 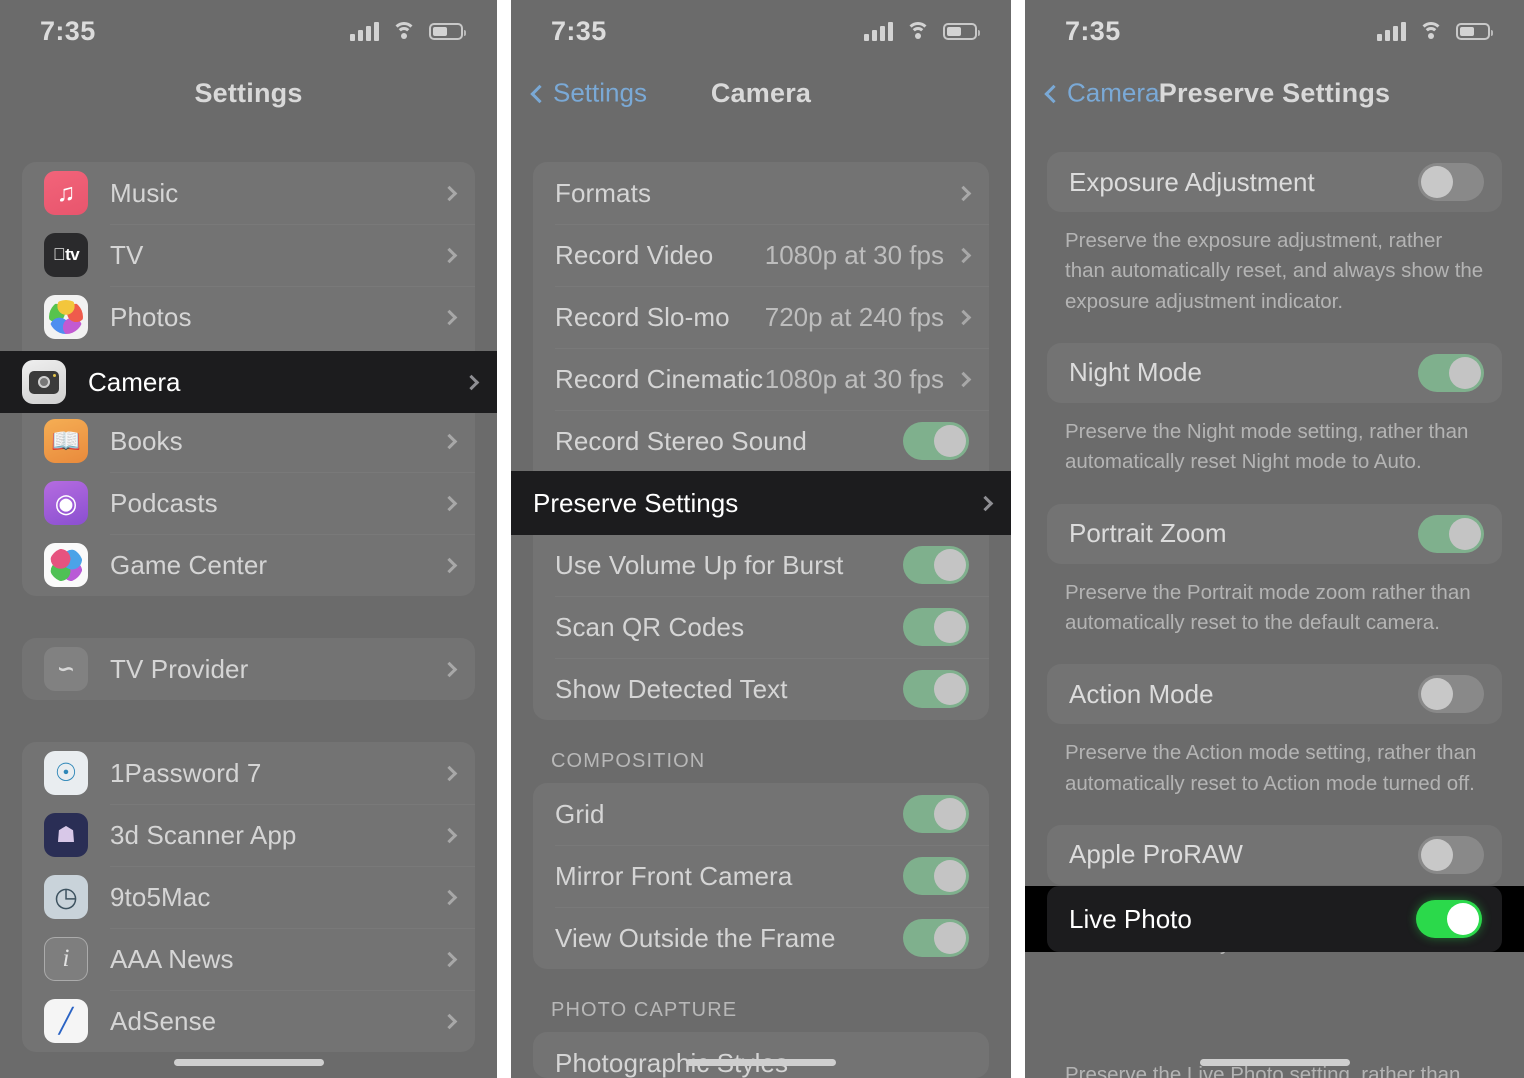 I want to click on settings-group-tv-provider: ∽ TV Provider, so click(x=248, y=669).